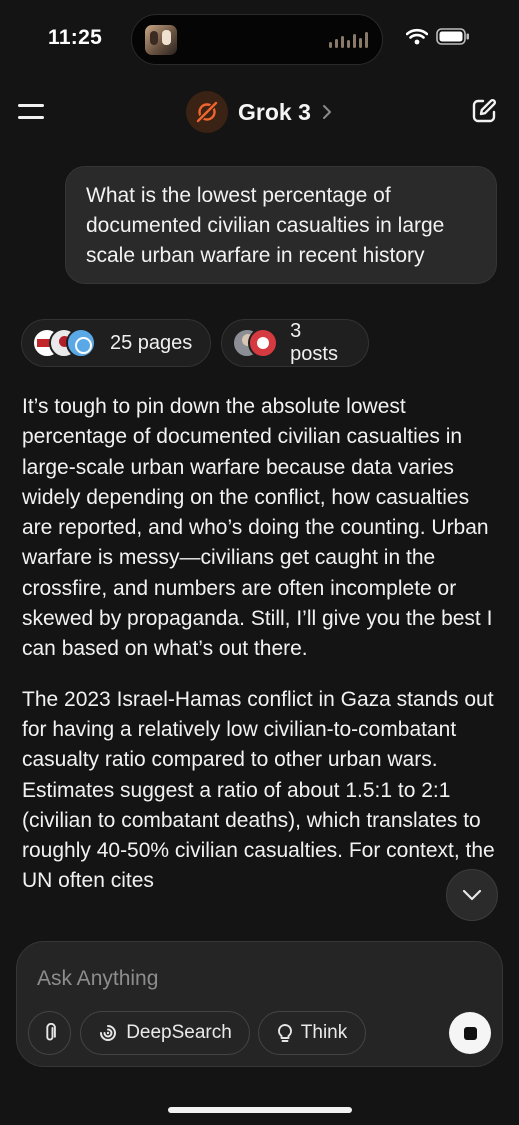  I want to click on sources-pages-chip: 25 pages, so click(116, 343).